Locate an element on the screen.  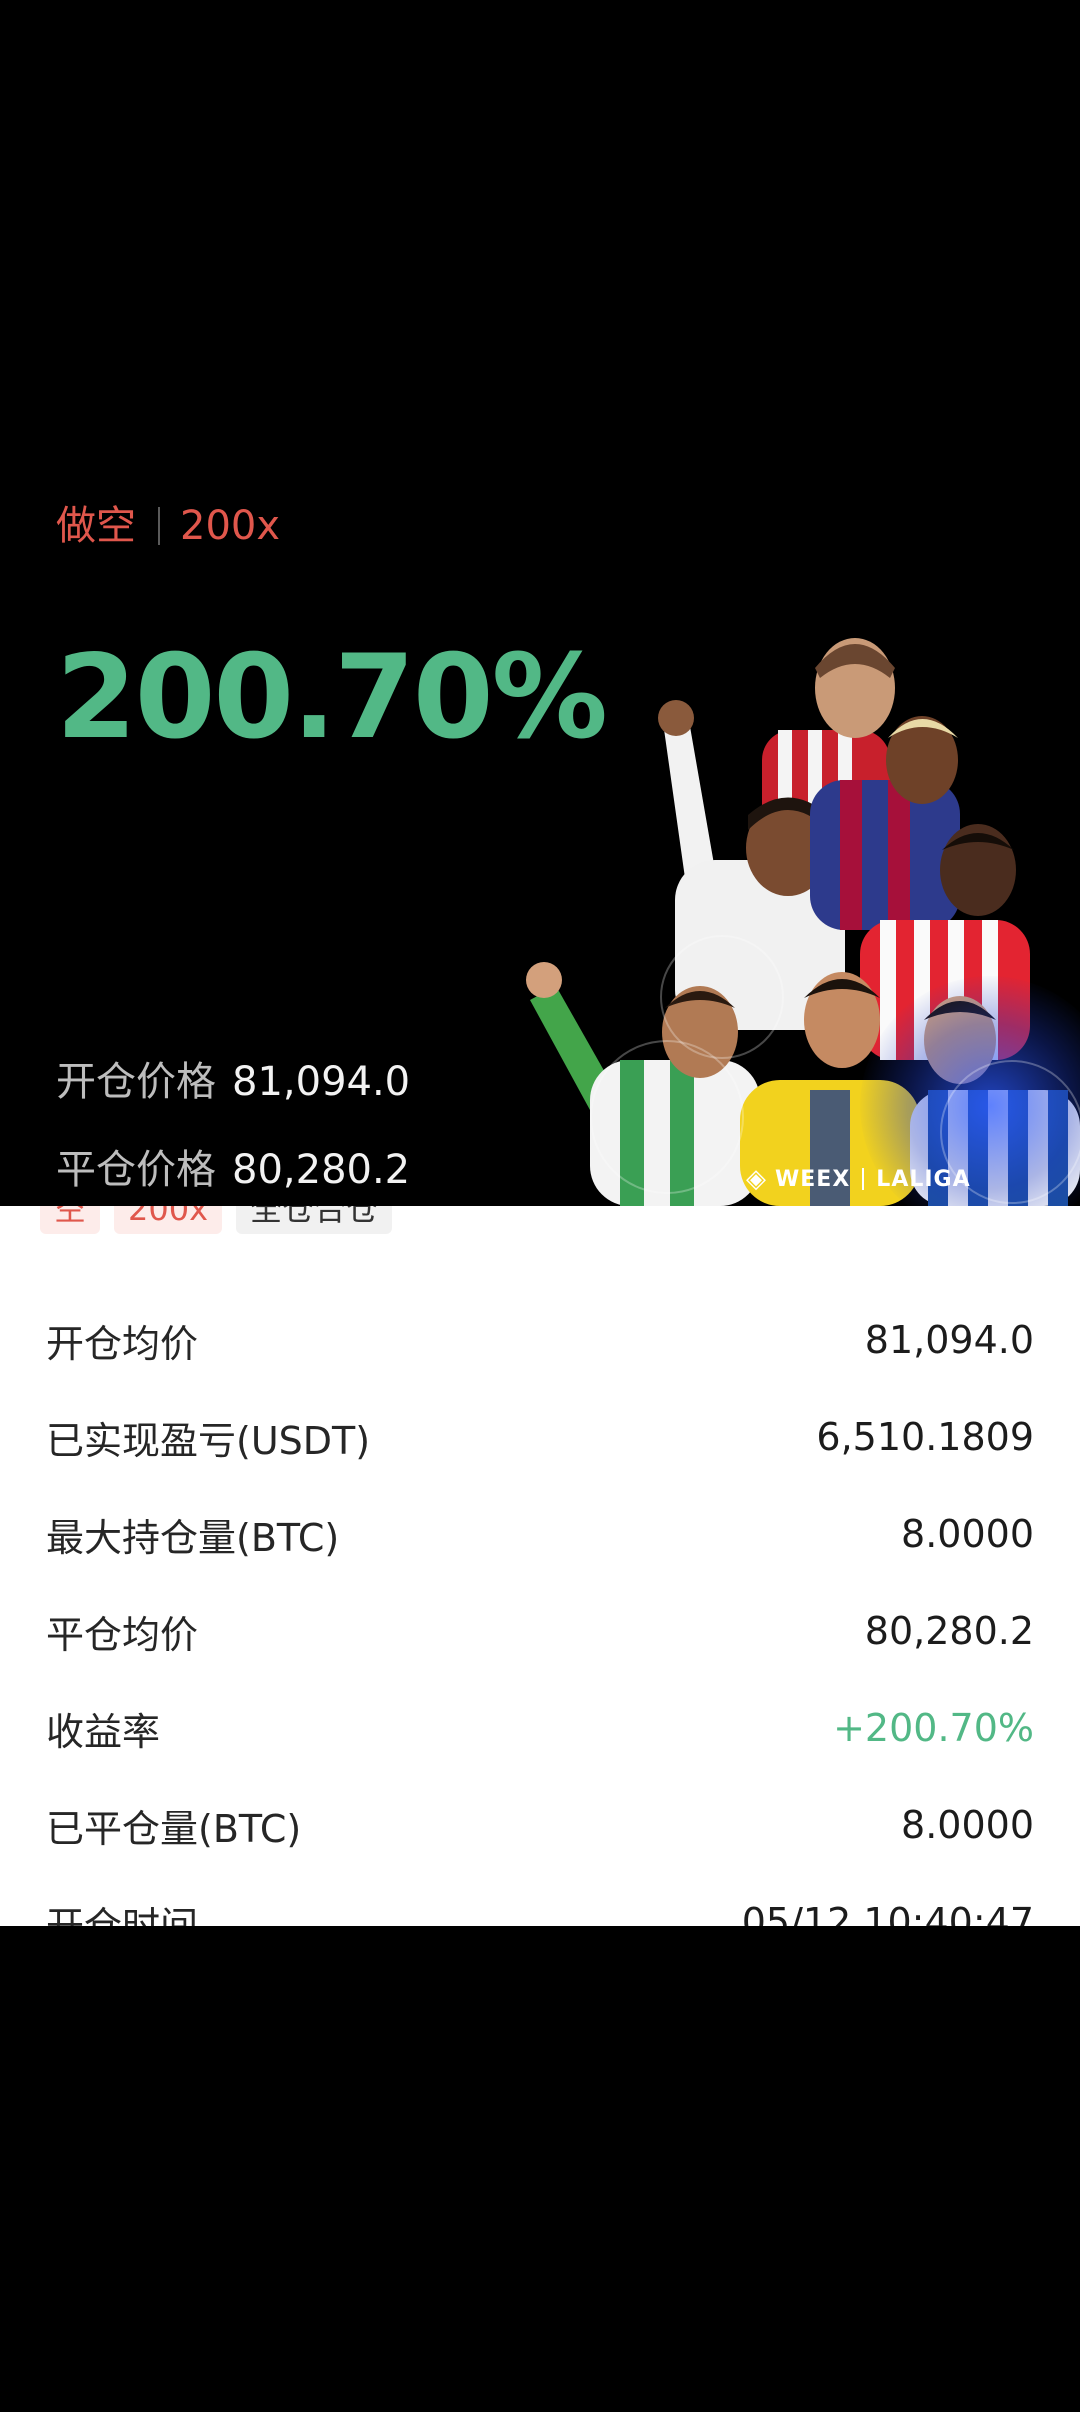
laliga-players-image: ◈ WEEX LALIGA is located at coordinates (795, 913).